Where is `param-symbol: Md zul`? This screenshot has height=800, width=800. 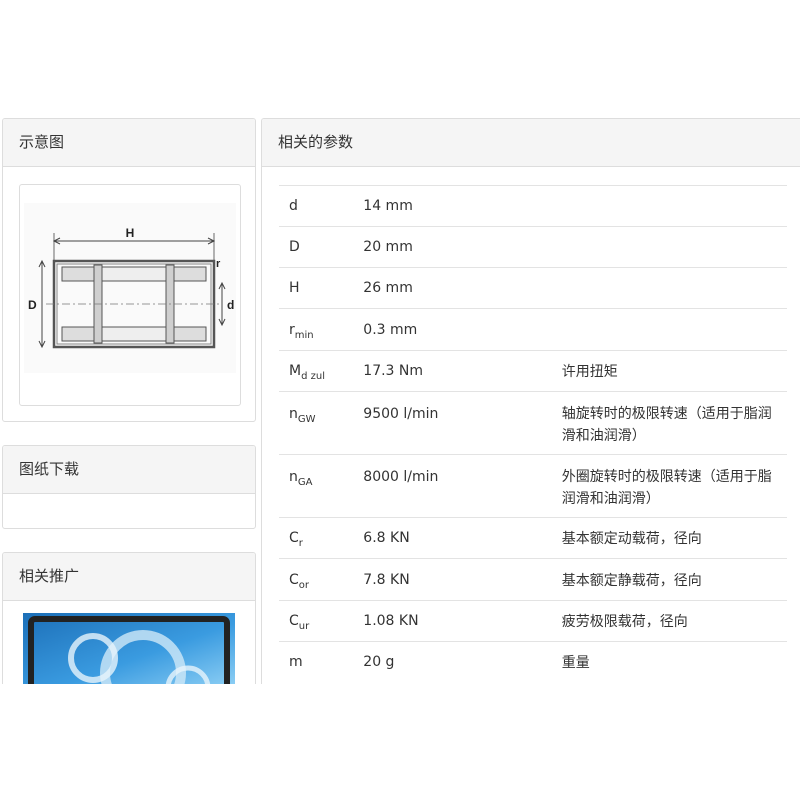 param-symbol: Md zul is located at coordinates (316, 371).